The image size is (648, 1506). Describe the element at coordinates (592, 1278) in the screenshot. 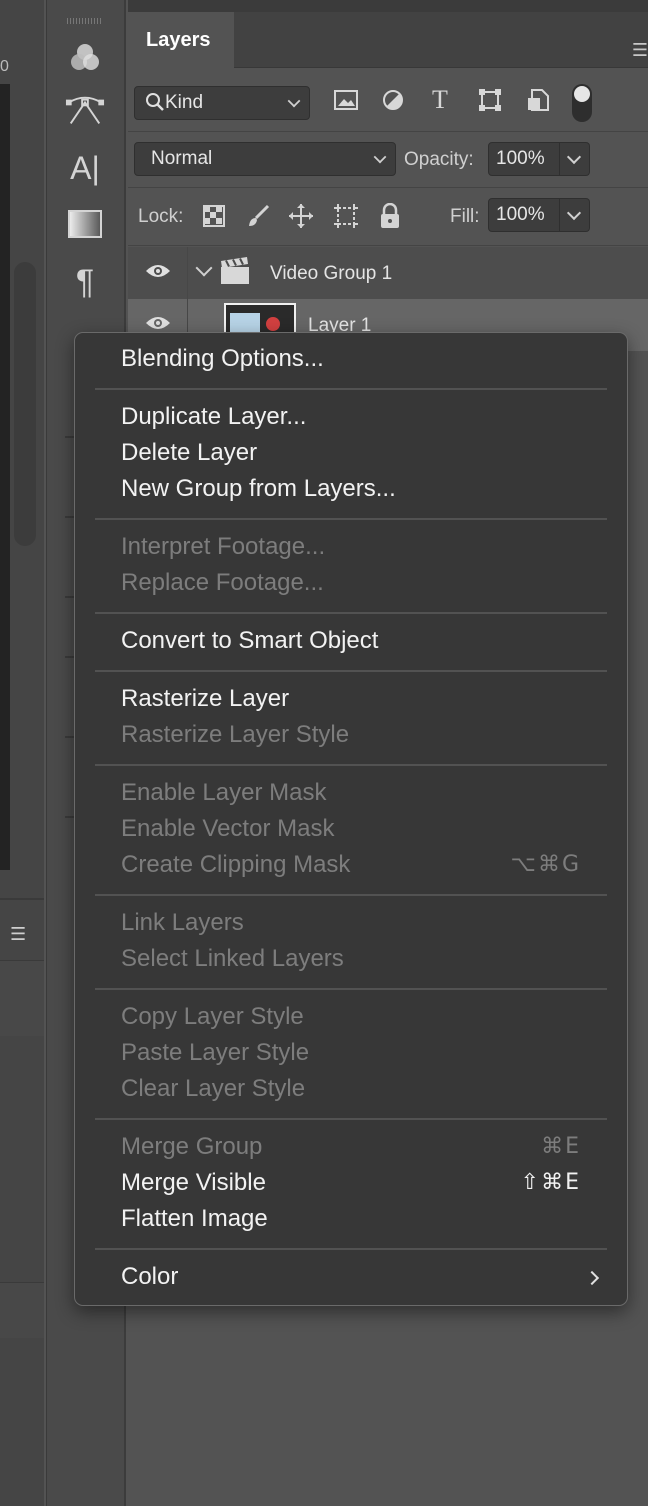

I see `chevron-right-icon` at that location.